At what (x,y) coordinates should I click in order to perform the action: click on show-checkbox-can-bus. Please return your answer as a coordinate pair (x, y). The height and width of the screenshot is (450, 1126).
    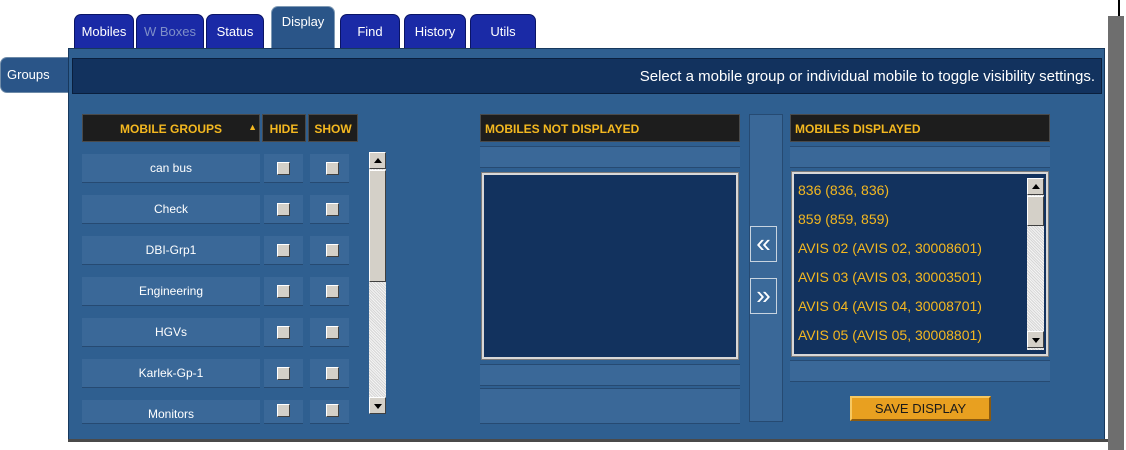
    Looking at the image, I should click on (332, 168).